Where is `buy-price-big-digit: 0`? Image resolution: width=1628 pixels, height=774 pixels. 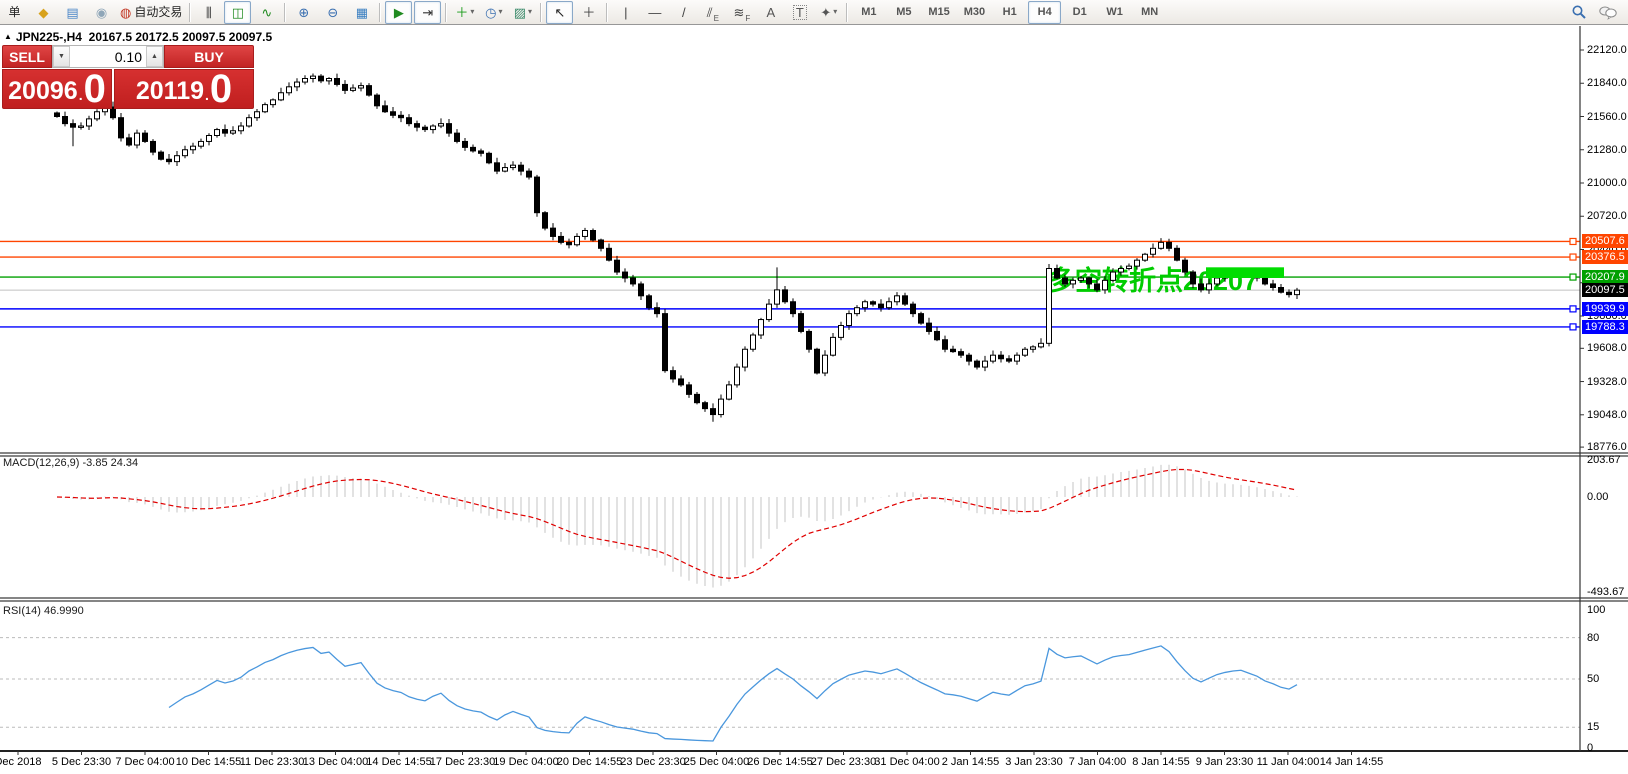 buy-price-big-digit: 0 is located at coordinates (221, 89).